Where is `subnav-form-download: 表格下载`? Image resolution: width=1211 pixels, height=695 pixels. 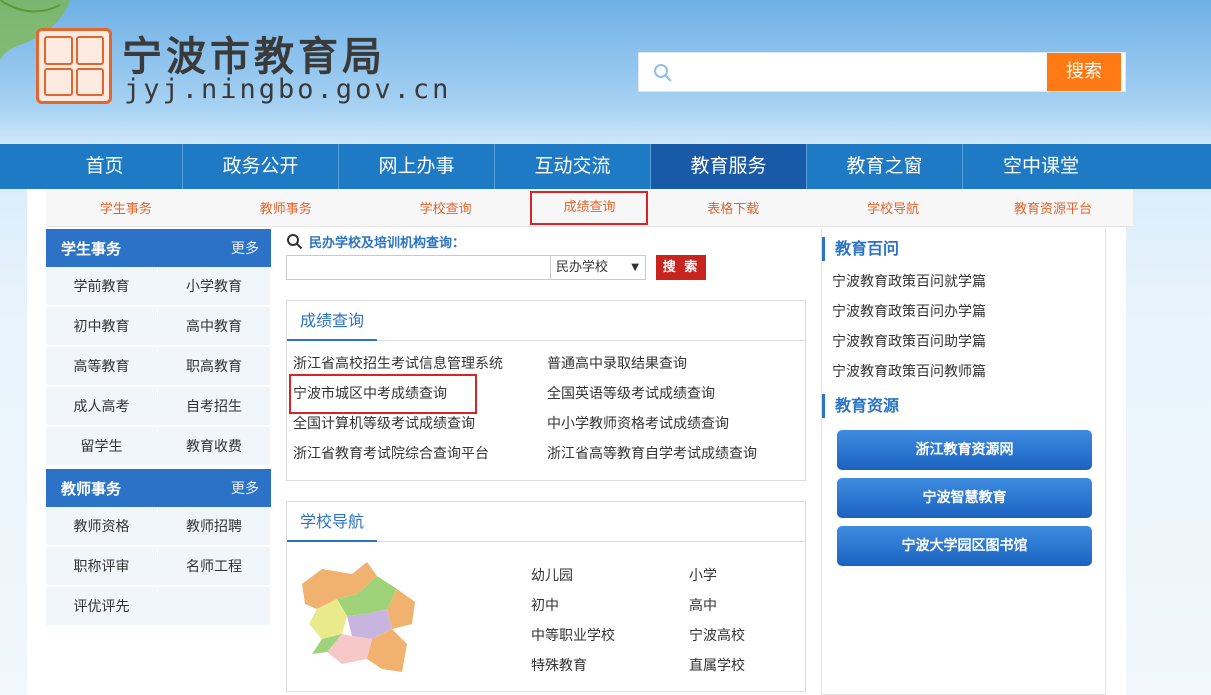
subnav-form-download: 表格下载 is located at coordinates (733, 207).